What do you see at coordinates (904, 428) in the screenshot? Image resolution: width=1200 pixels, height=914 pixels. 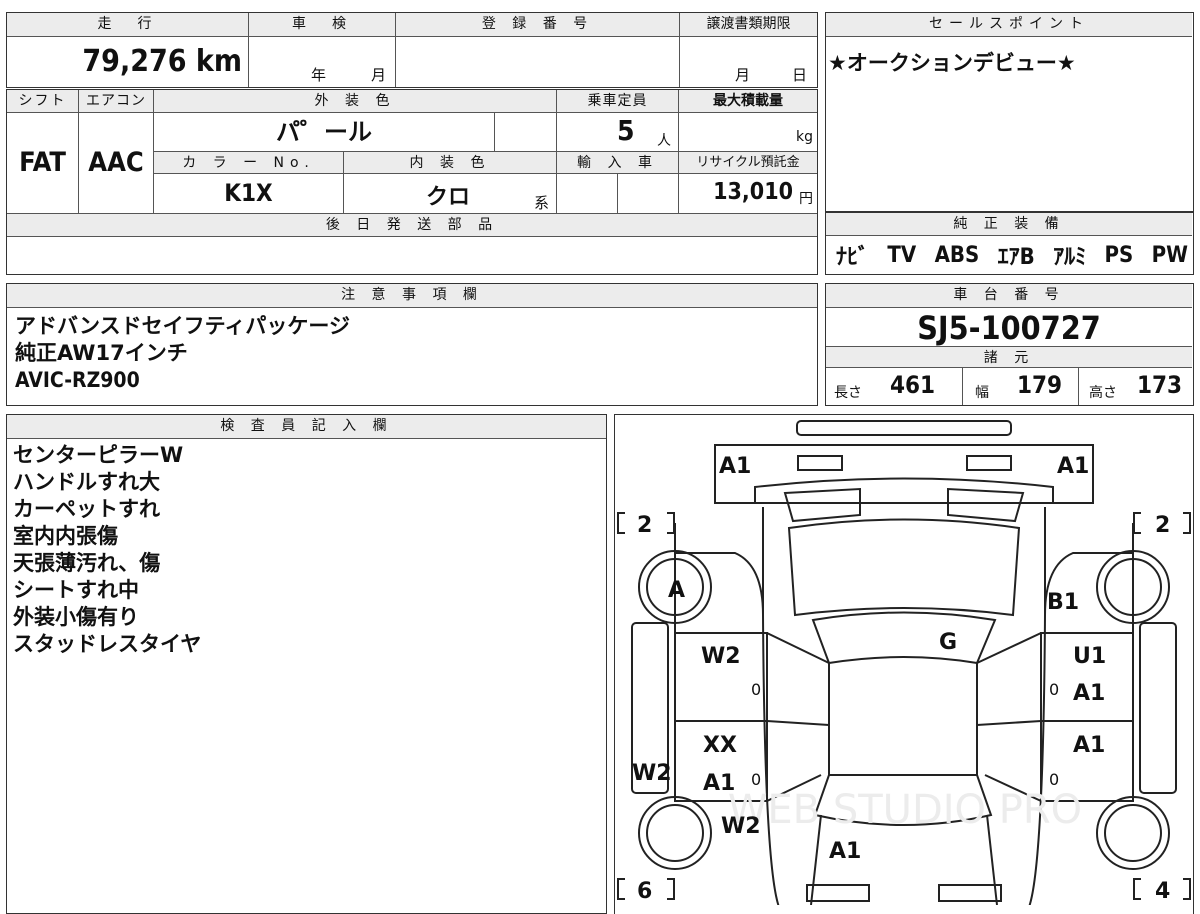 I see `front-bumper-strip` at bounding box center [904, 428].